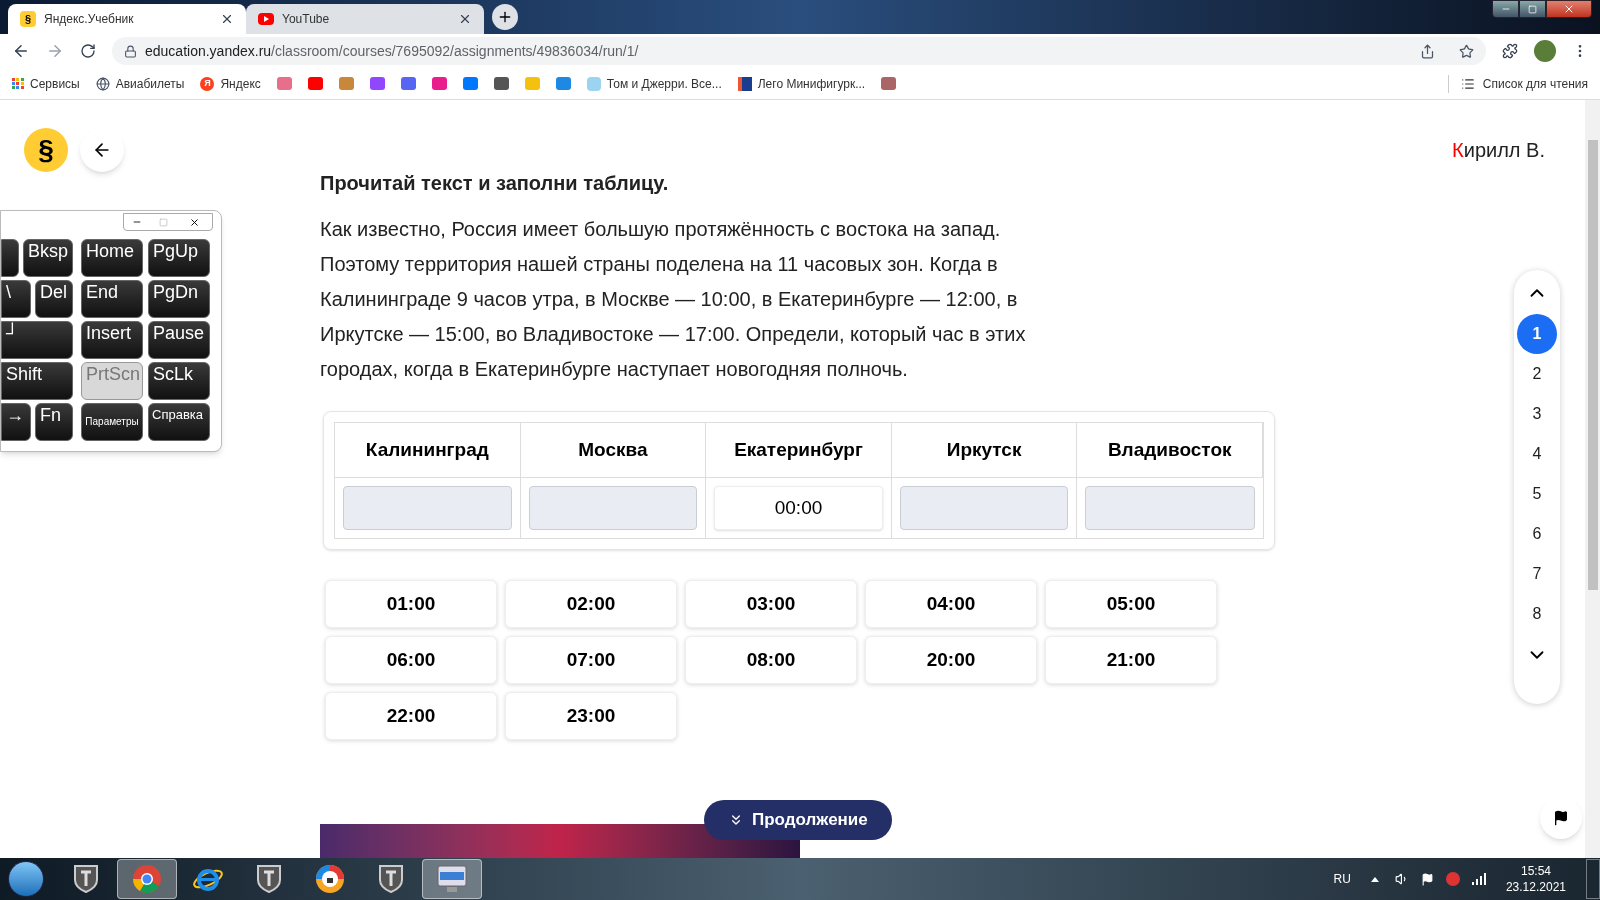 Image resolution: width=1600 pixels, height=900 pixels. Describe the element at coordinates (127, 19) in the screenshot. I see `browser-tab: § Яндекс.Учебник` at that location.